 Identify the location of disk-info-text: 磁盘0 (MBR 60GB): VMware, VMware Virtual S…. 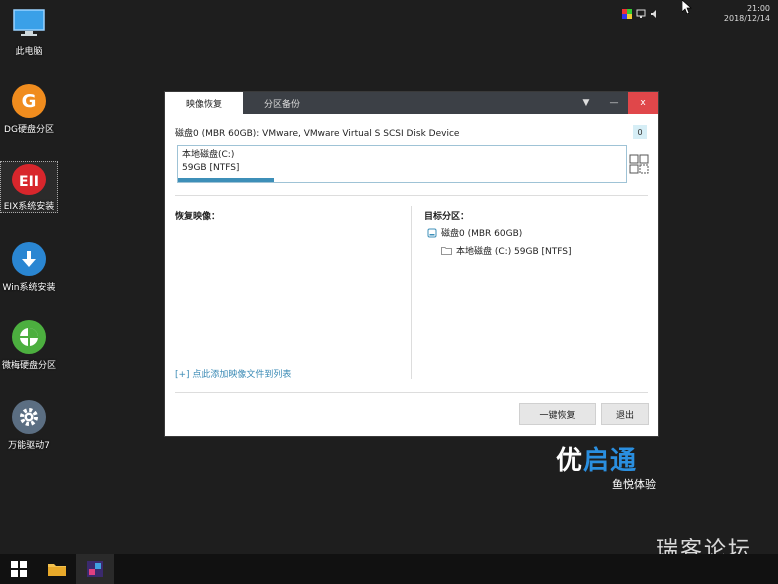
(317, 134).